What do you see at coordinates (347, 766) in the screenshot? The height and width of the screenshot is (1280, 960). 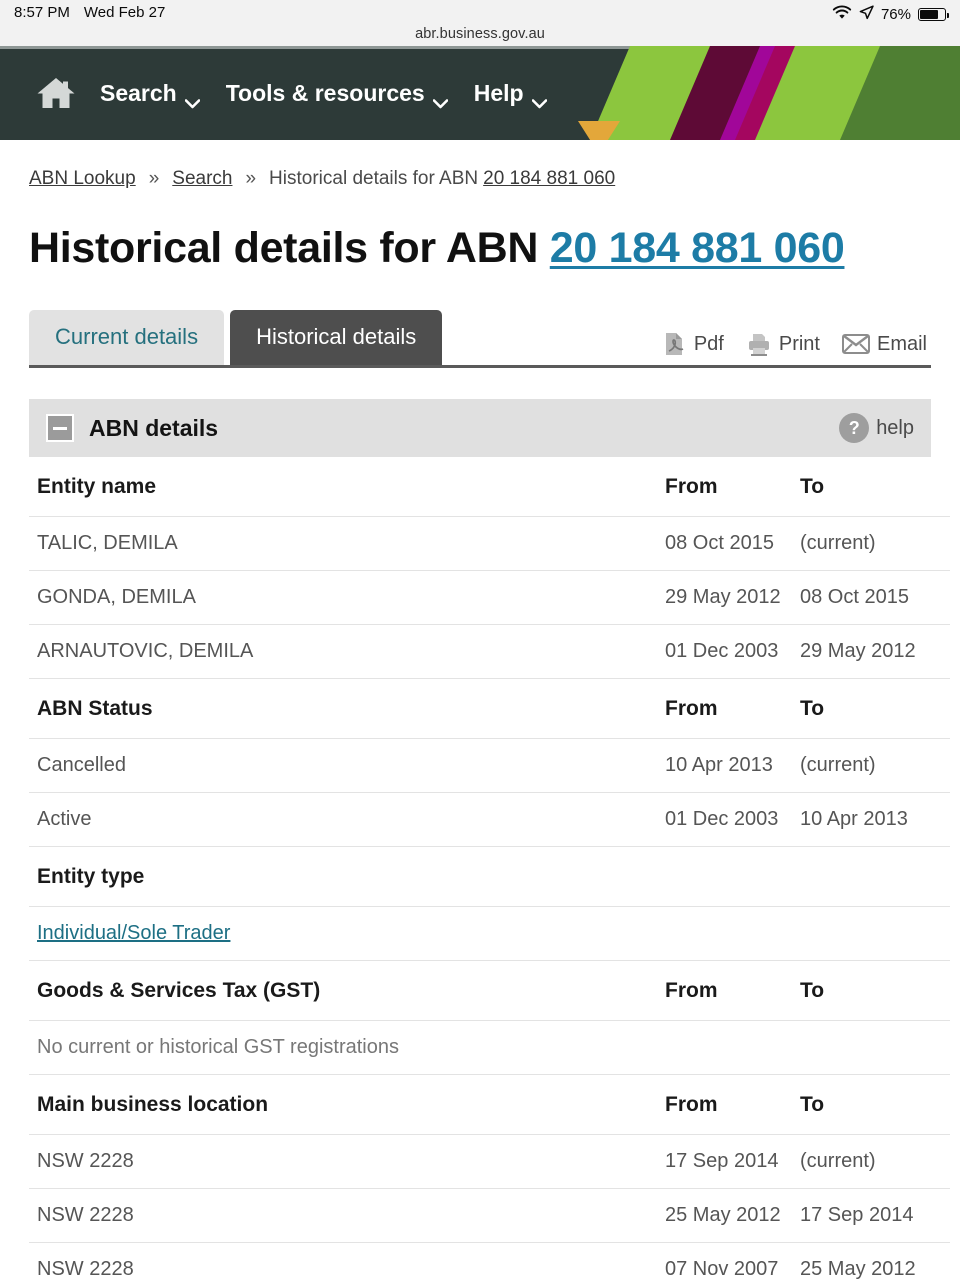 I see `row-label: Cancelled` at bounding box center [347, 766].